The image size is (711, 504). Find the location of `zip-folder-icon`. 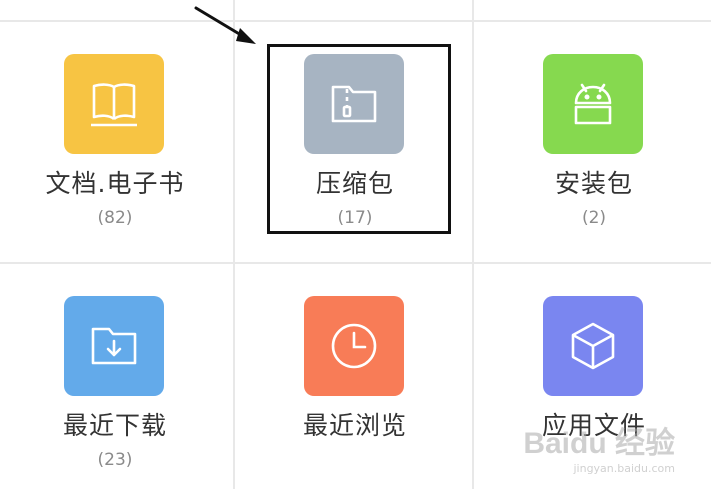

zip-folder-icon is located at coordinates (354, 104).